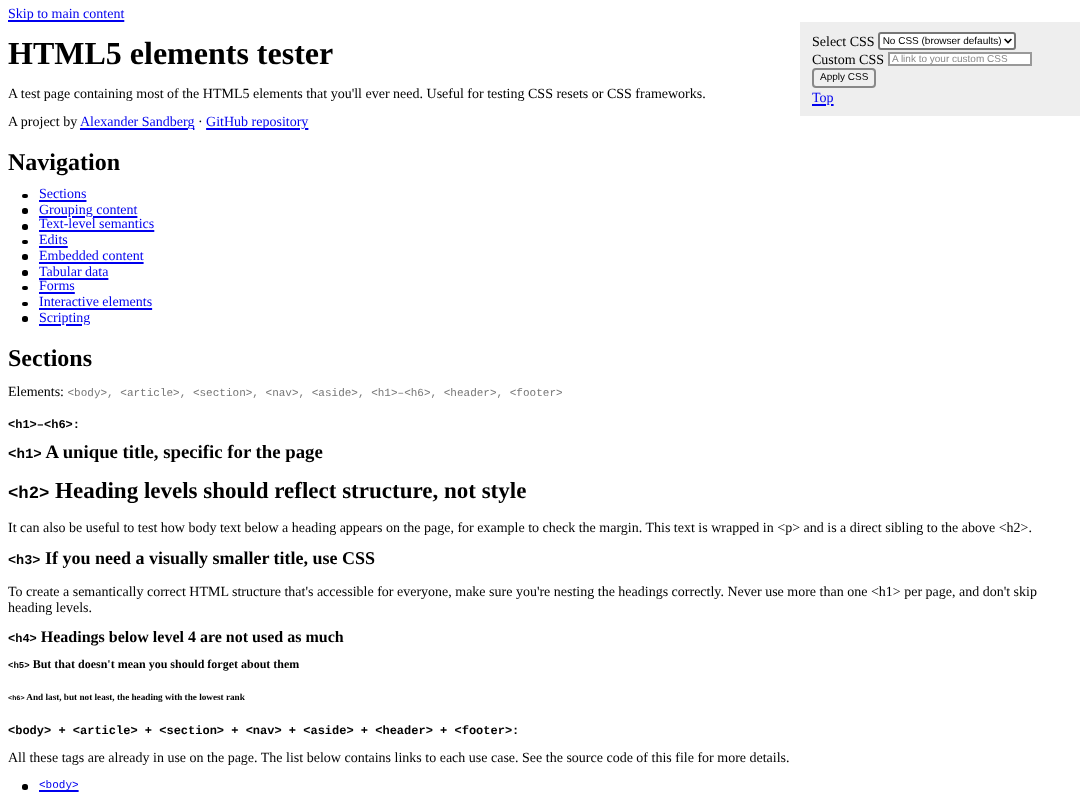 This screenshot has height=810, width=1080. I want to click on navigation-heading: Navigation, so click(65, 162).